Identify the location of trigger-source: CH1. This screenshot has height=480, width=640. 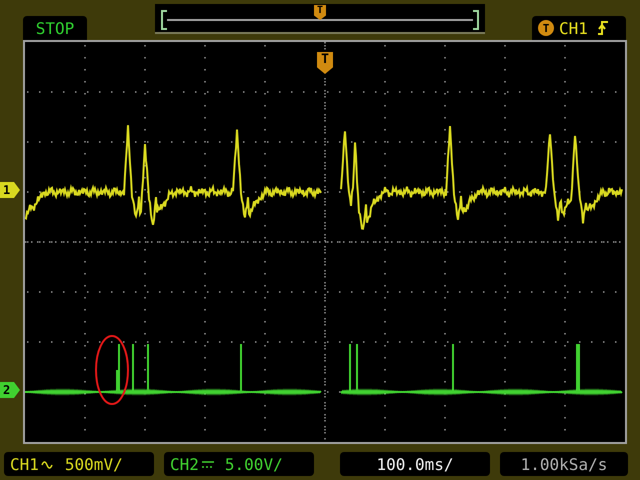
(573, 28).